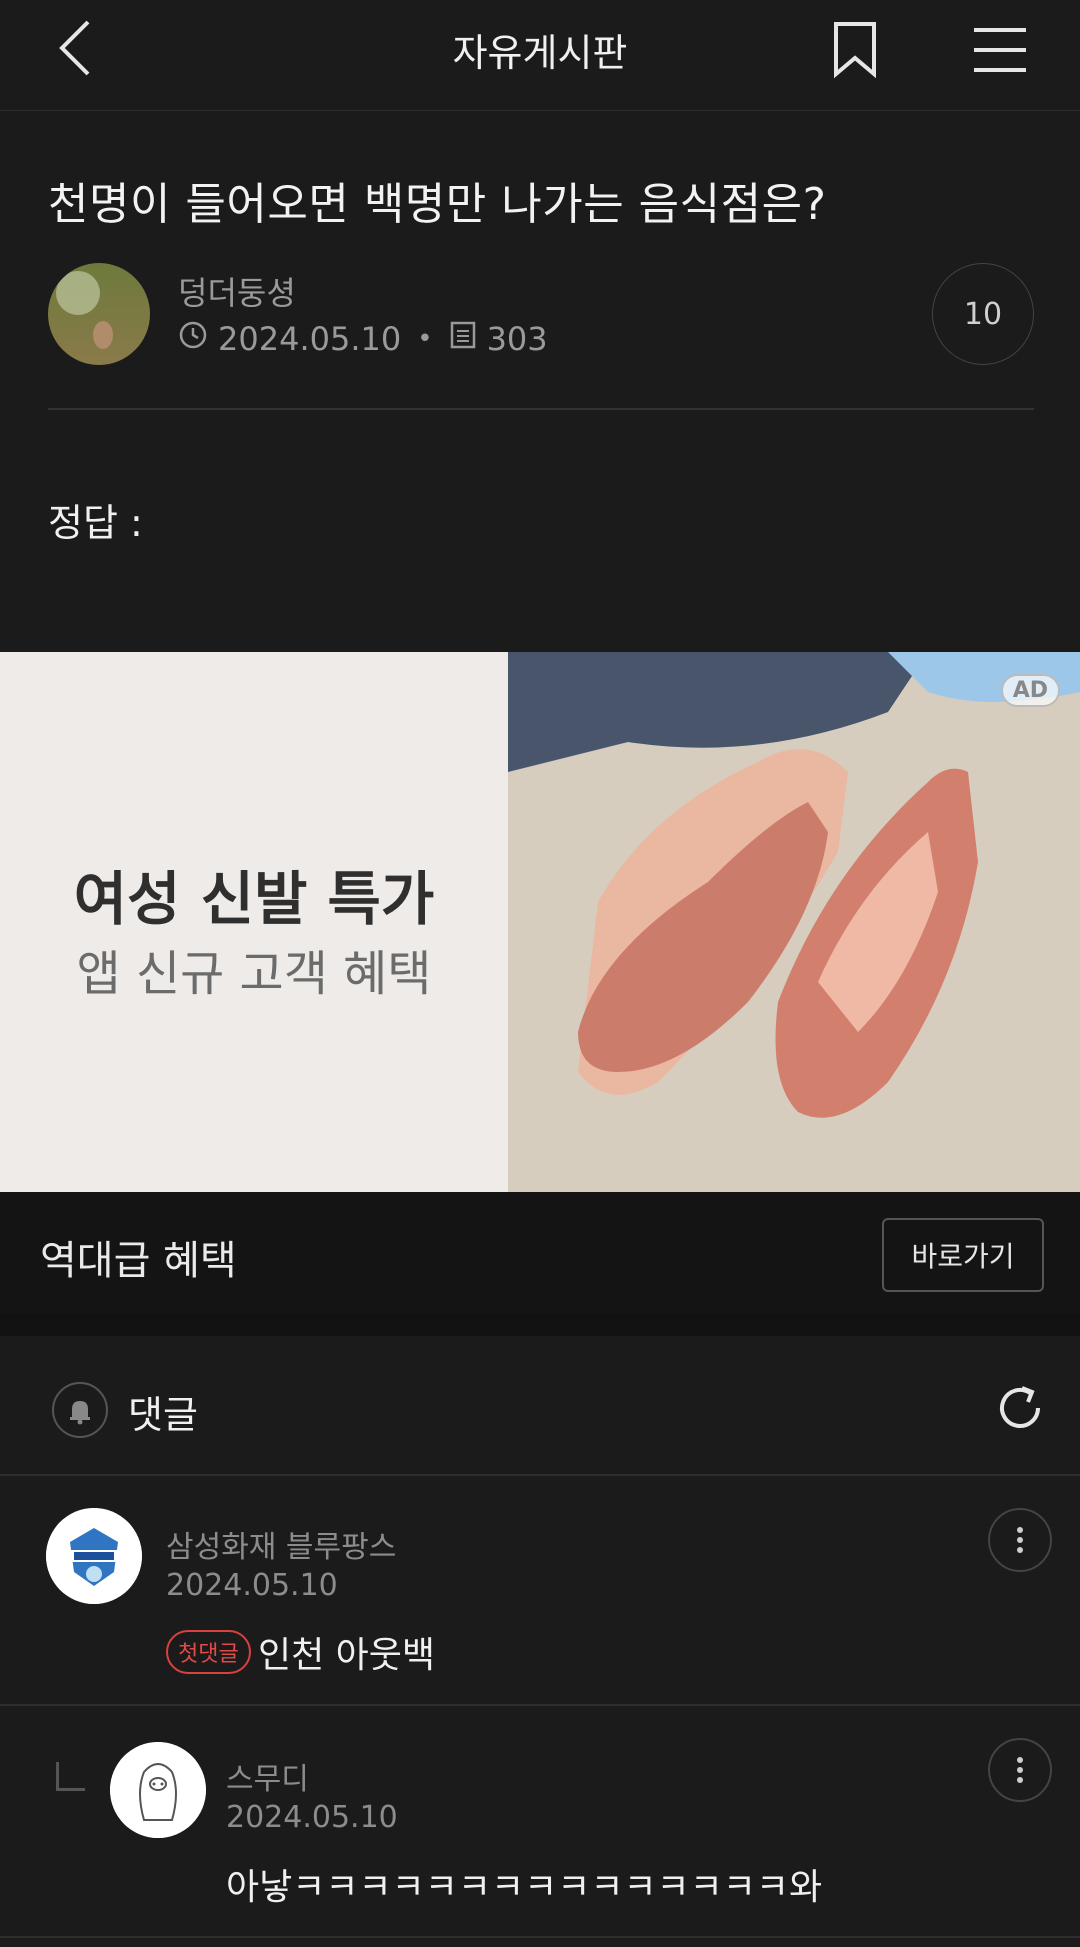  What do you see at coordinates (524, 1887) in the screenshot?
I see `comment-text: 아낳ㅋㅋㅋㅋㅋㅋㅋㅋㅋㅋㅋㅋㅋㅋㅋ와` at bounding box center [524, 1887].